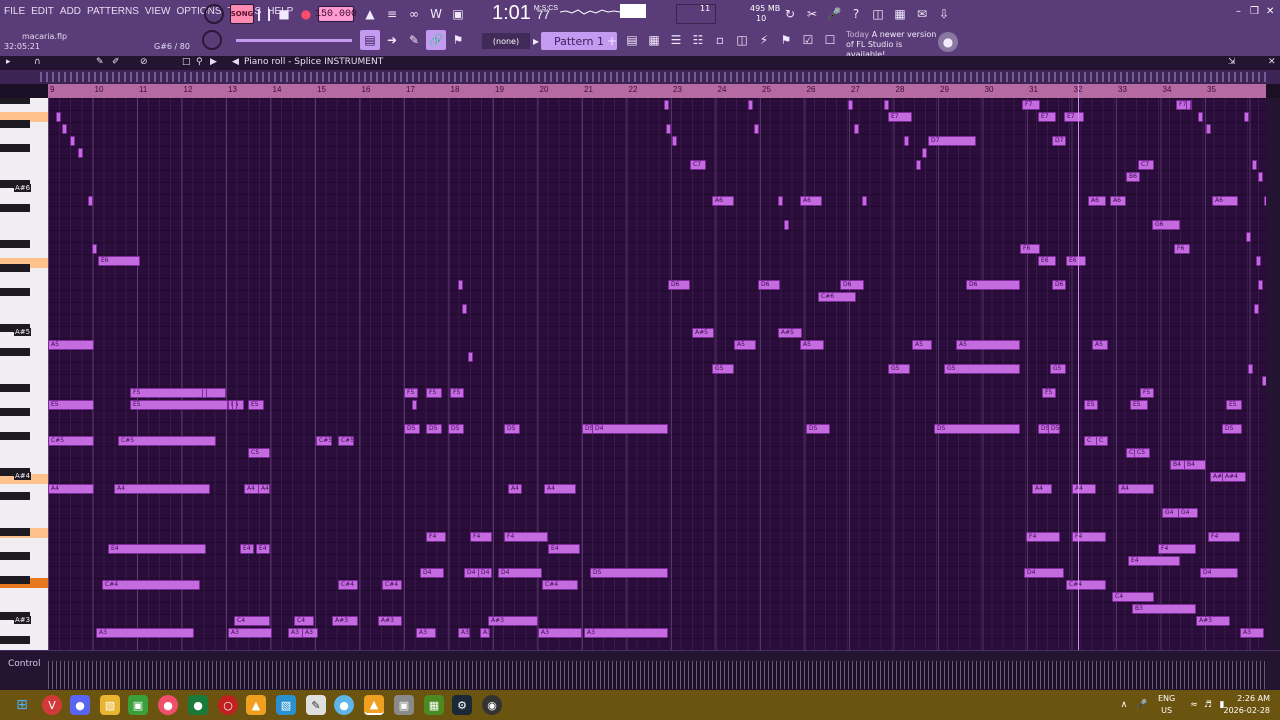 The width and height of the screenshot is (1280, 720). What do you see at coordinates (242, 14) in the screenshot?
I see `pat-song-toggle: SONG` at bounding box center [242, 14].